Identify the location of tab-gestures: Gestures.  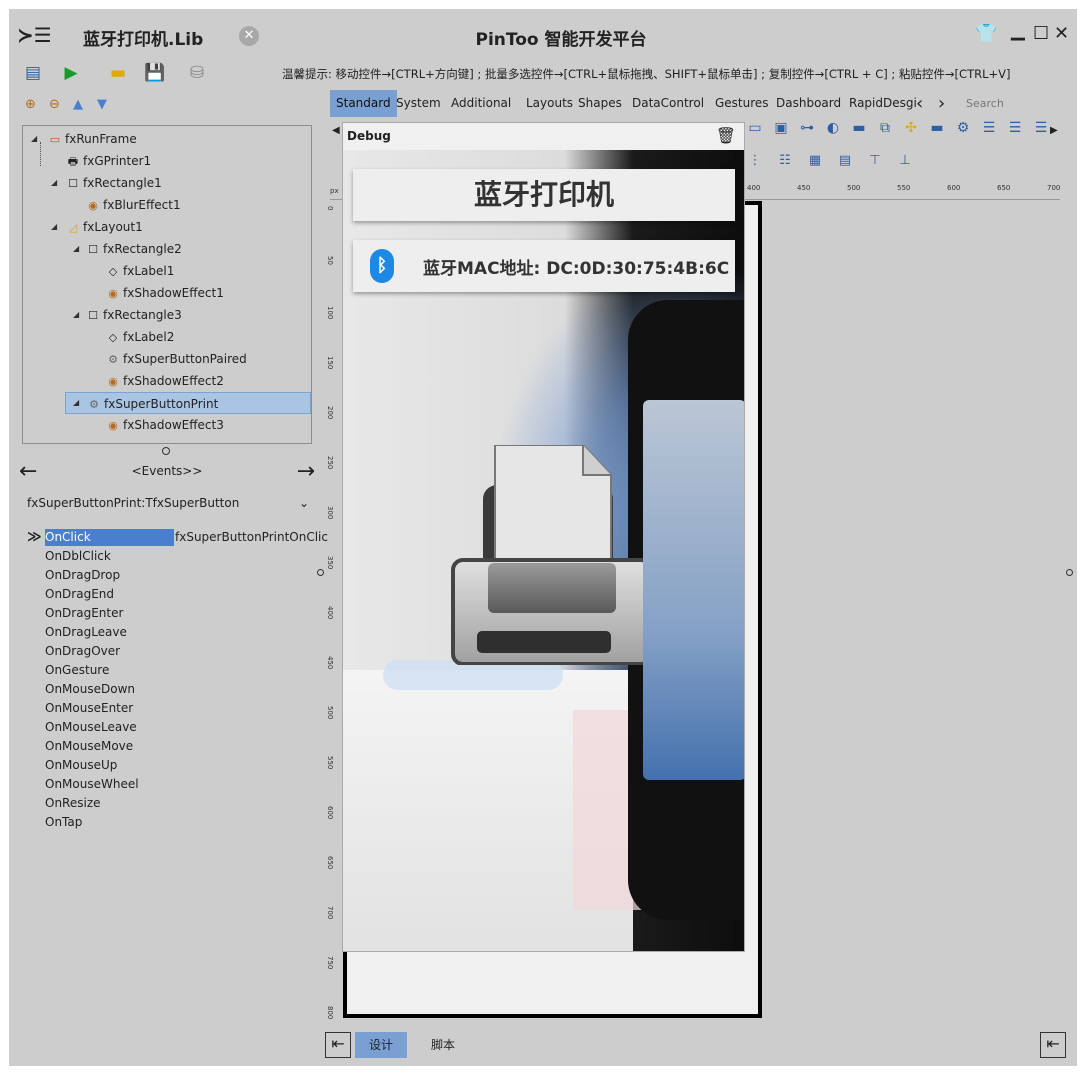
(742, 103).